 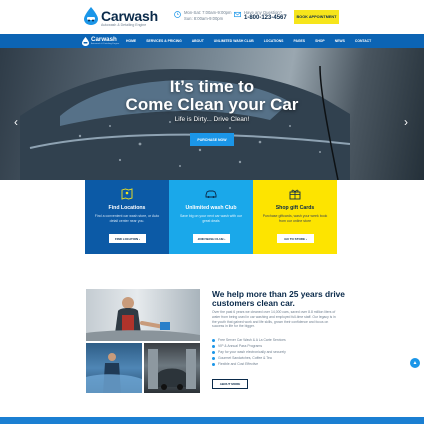 I want to click on hours-weekday: Mon-Sat: 7:00am-9:00pm, so click(x=208, y=12).